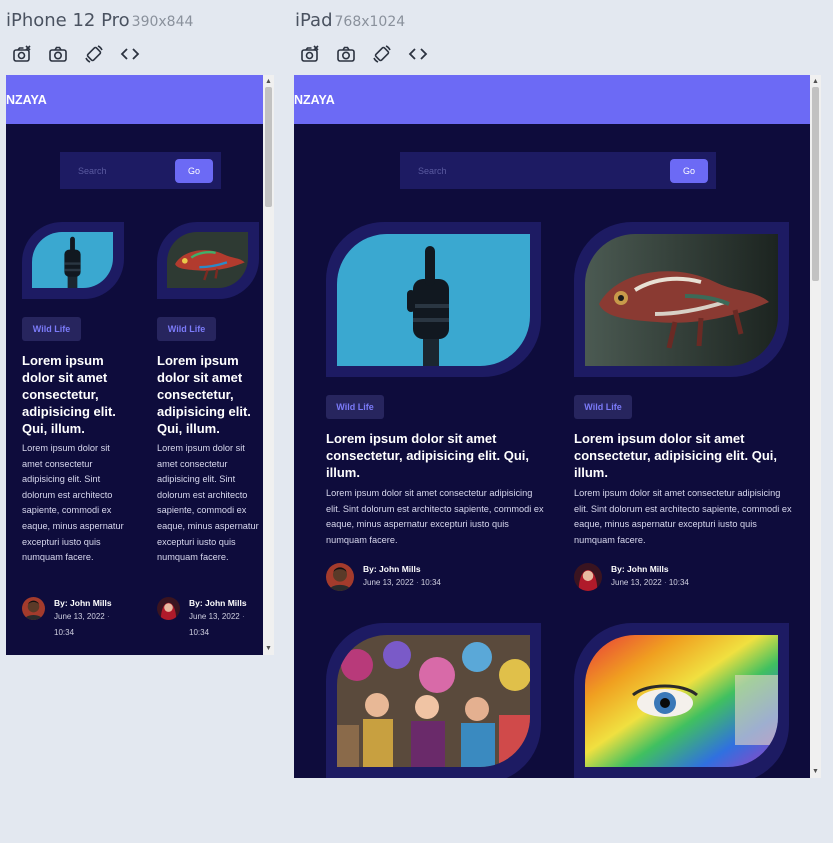 The width and height of the screenshot is (833, 843). Describe the element at coordinates (370, 22) in the screenshot. I see `device-size: 768x1024` at that location.